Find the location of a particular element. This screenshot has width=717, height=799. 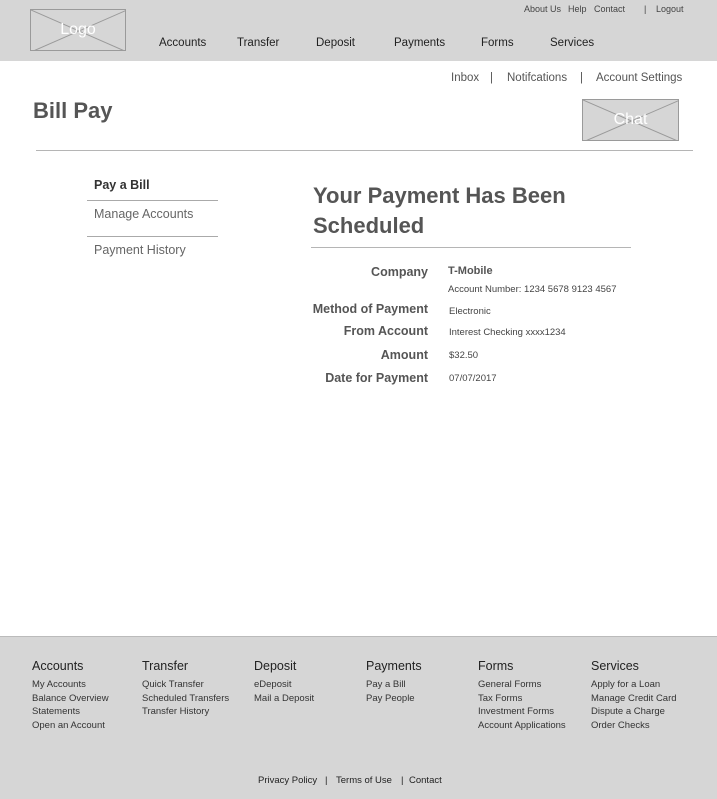

privacy-policy-link: Privacy Policy is located at coordinates (287, 780).